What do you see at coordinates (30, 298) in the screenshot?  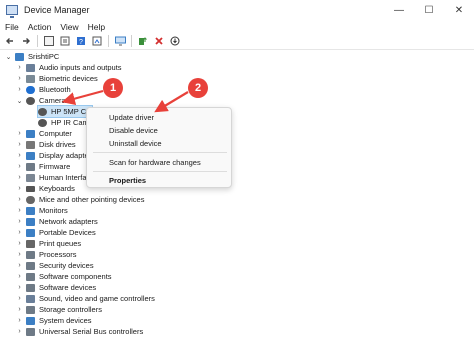 I see `sound-icon` at bounding box center [30, 298].